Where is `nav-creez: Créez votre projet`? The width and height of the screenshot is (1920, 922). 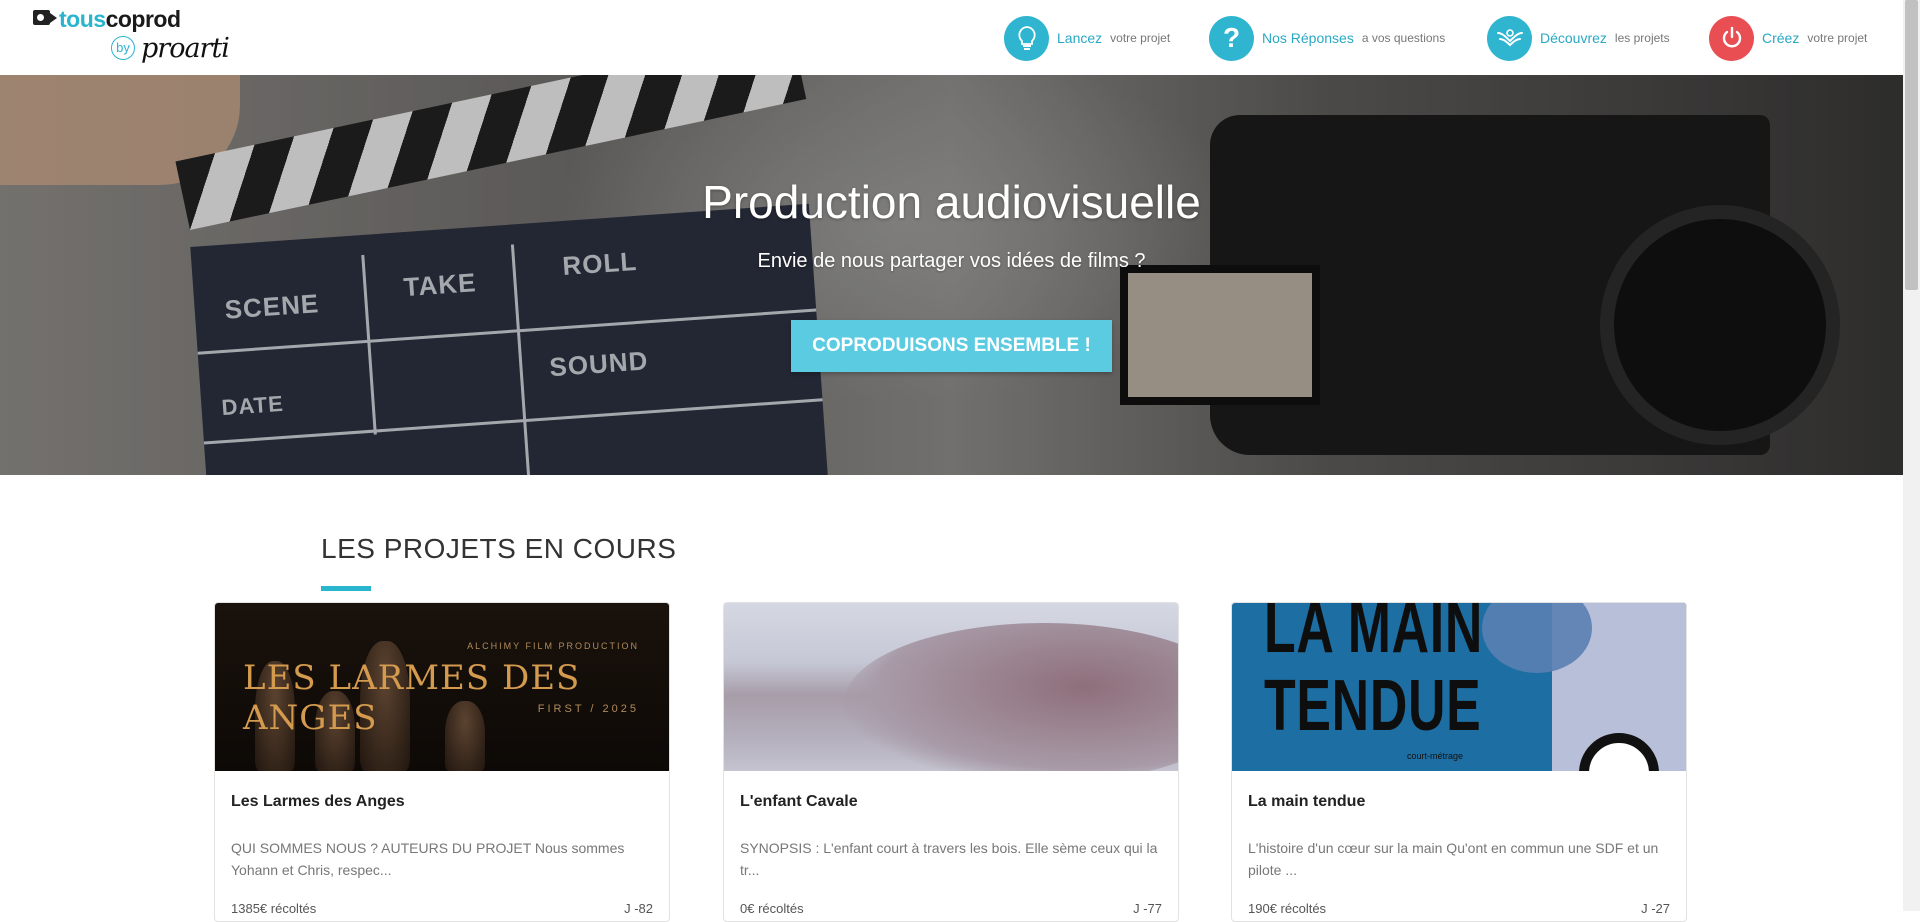
nav-creez: Créez votre projet is located at coordinates (1788, 38).